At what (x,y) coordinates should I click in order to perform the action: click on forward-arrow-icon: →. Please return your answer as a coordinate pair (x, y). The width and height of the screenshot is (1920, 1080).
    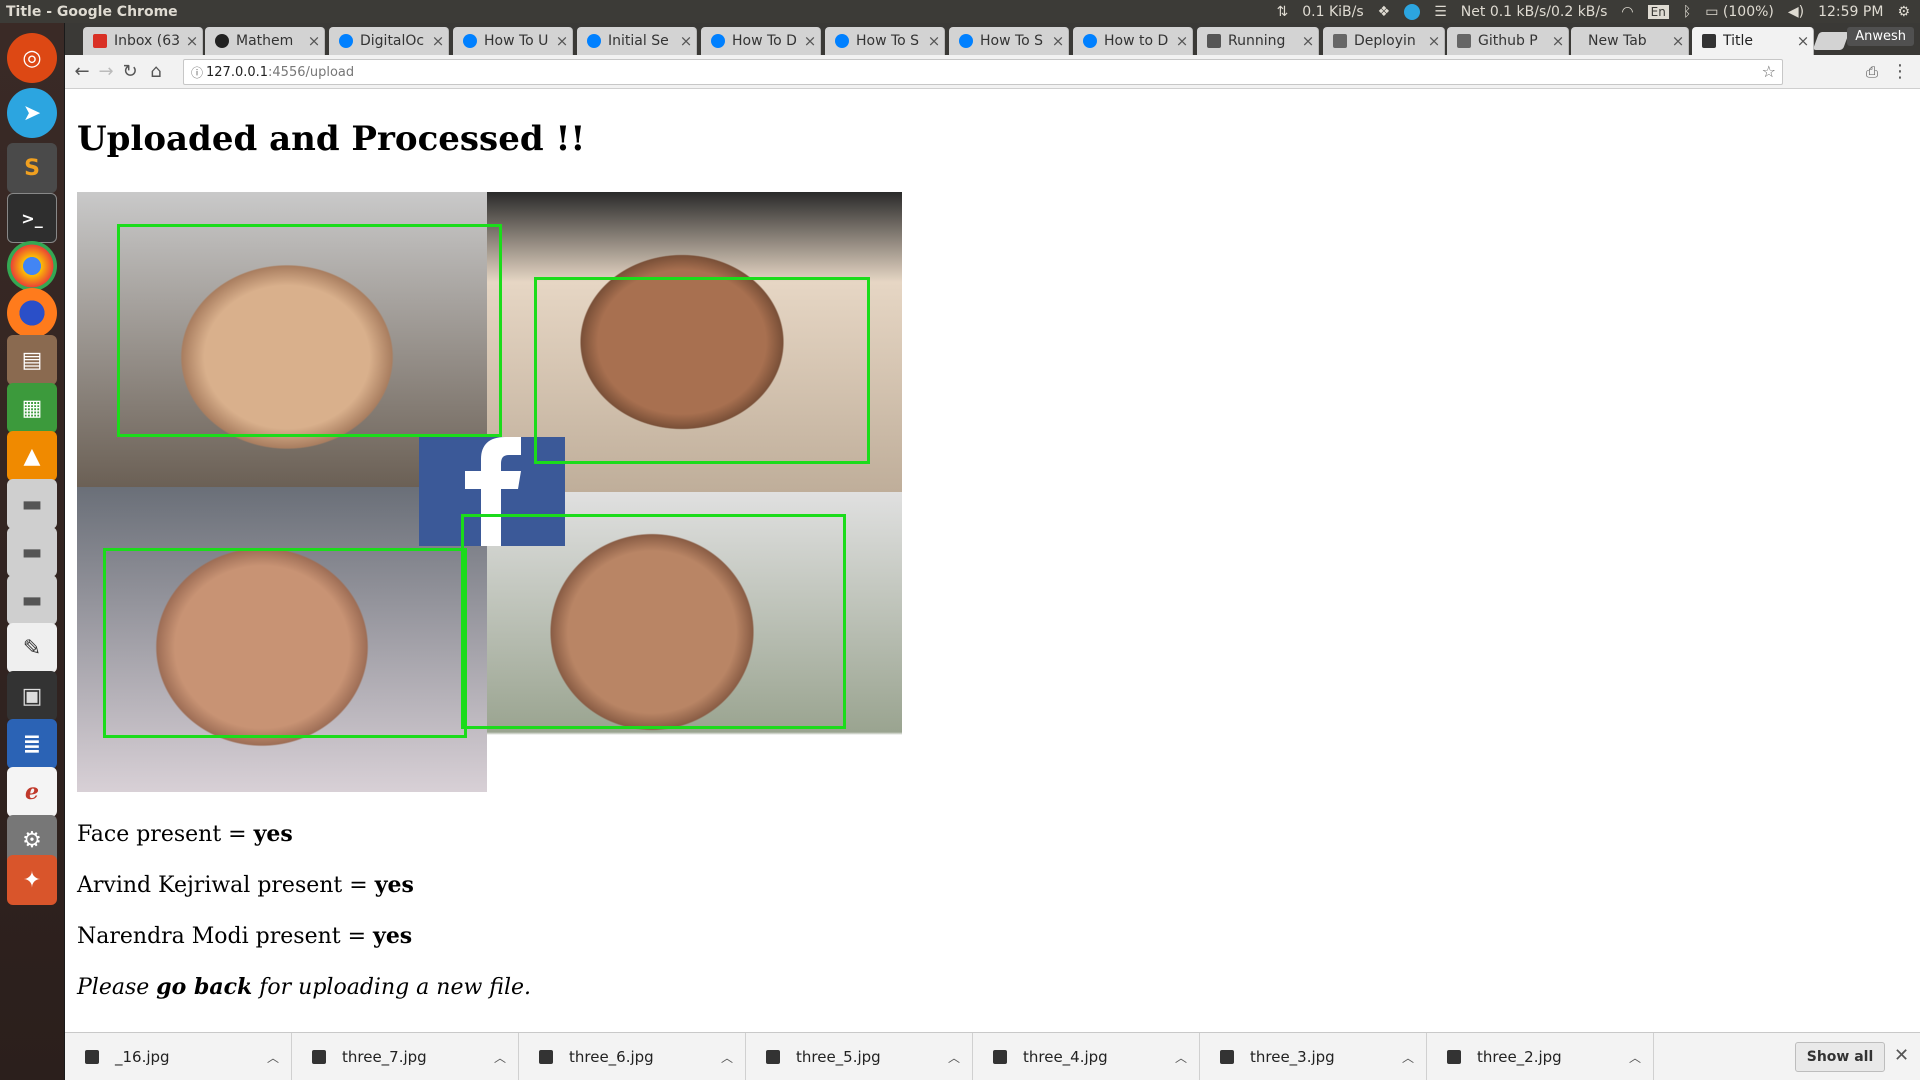
    Looking at the image, I should click on (106, 72).